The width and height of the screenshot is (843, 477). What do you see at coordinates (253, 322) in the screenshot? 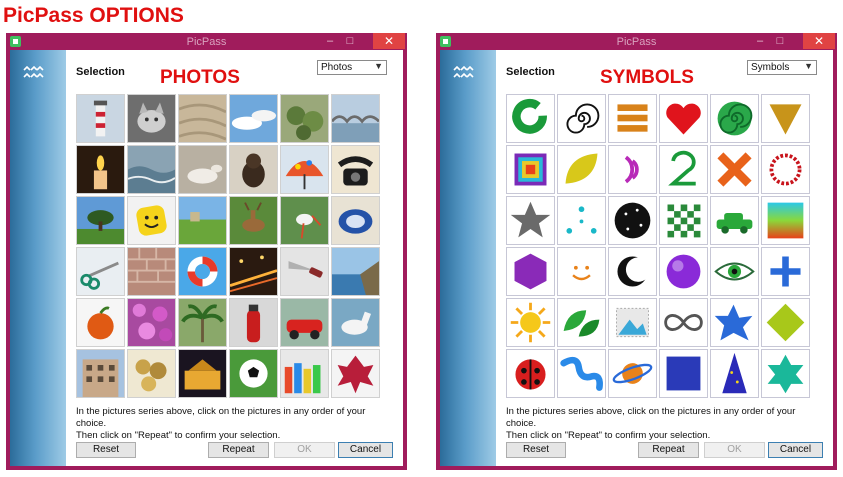
I see `fire-extinguisher-photo` at bounding box center [253, 322].